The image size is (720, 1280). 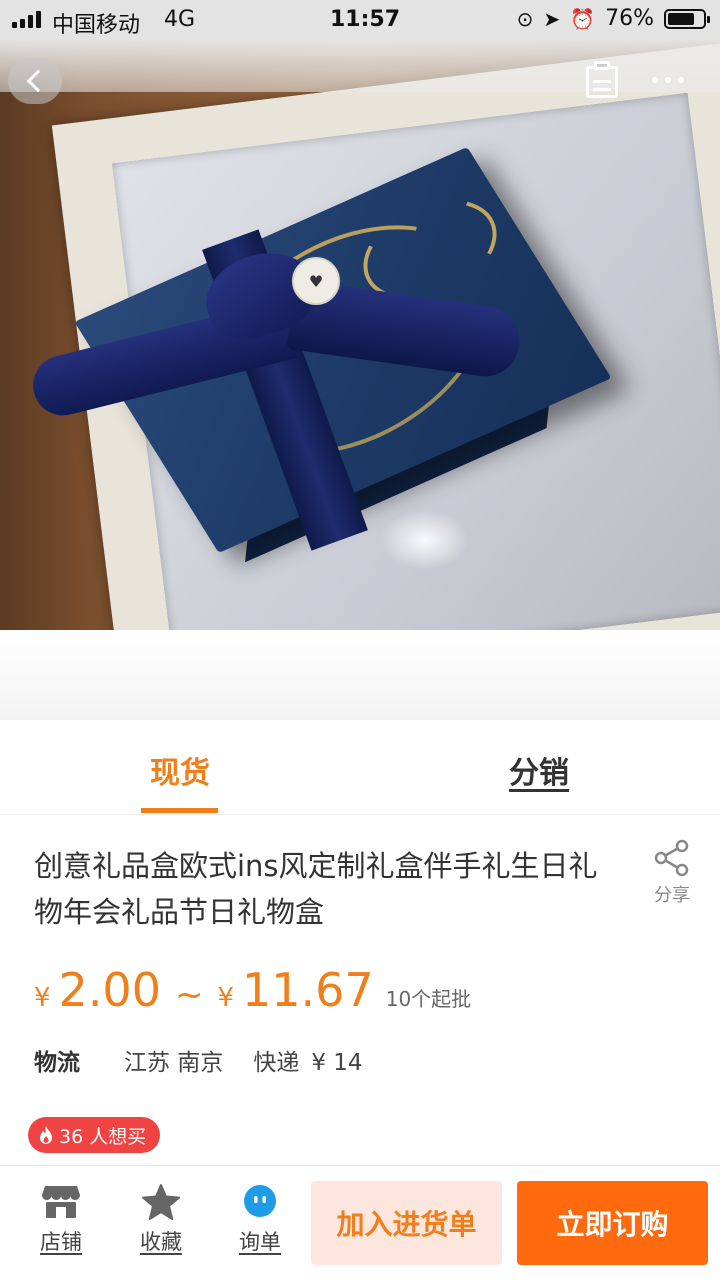 What do you see at coordinates (425, 540) in the screenshot?
I see `light-glare` at bounding box center [425, 540].